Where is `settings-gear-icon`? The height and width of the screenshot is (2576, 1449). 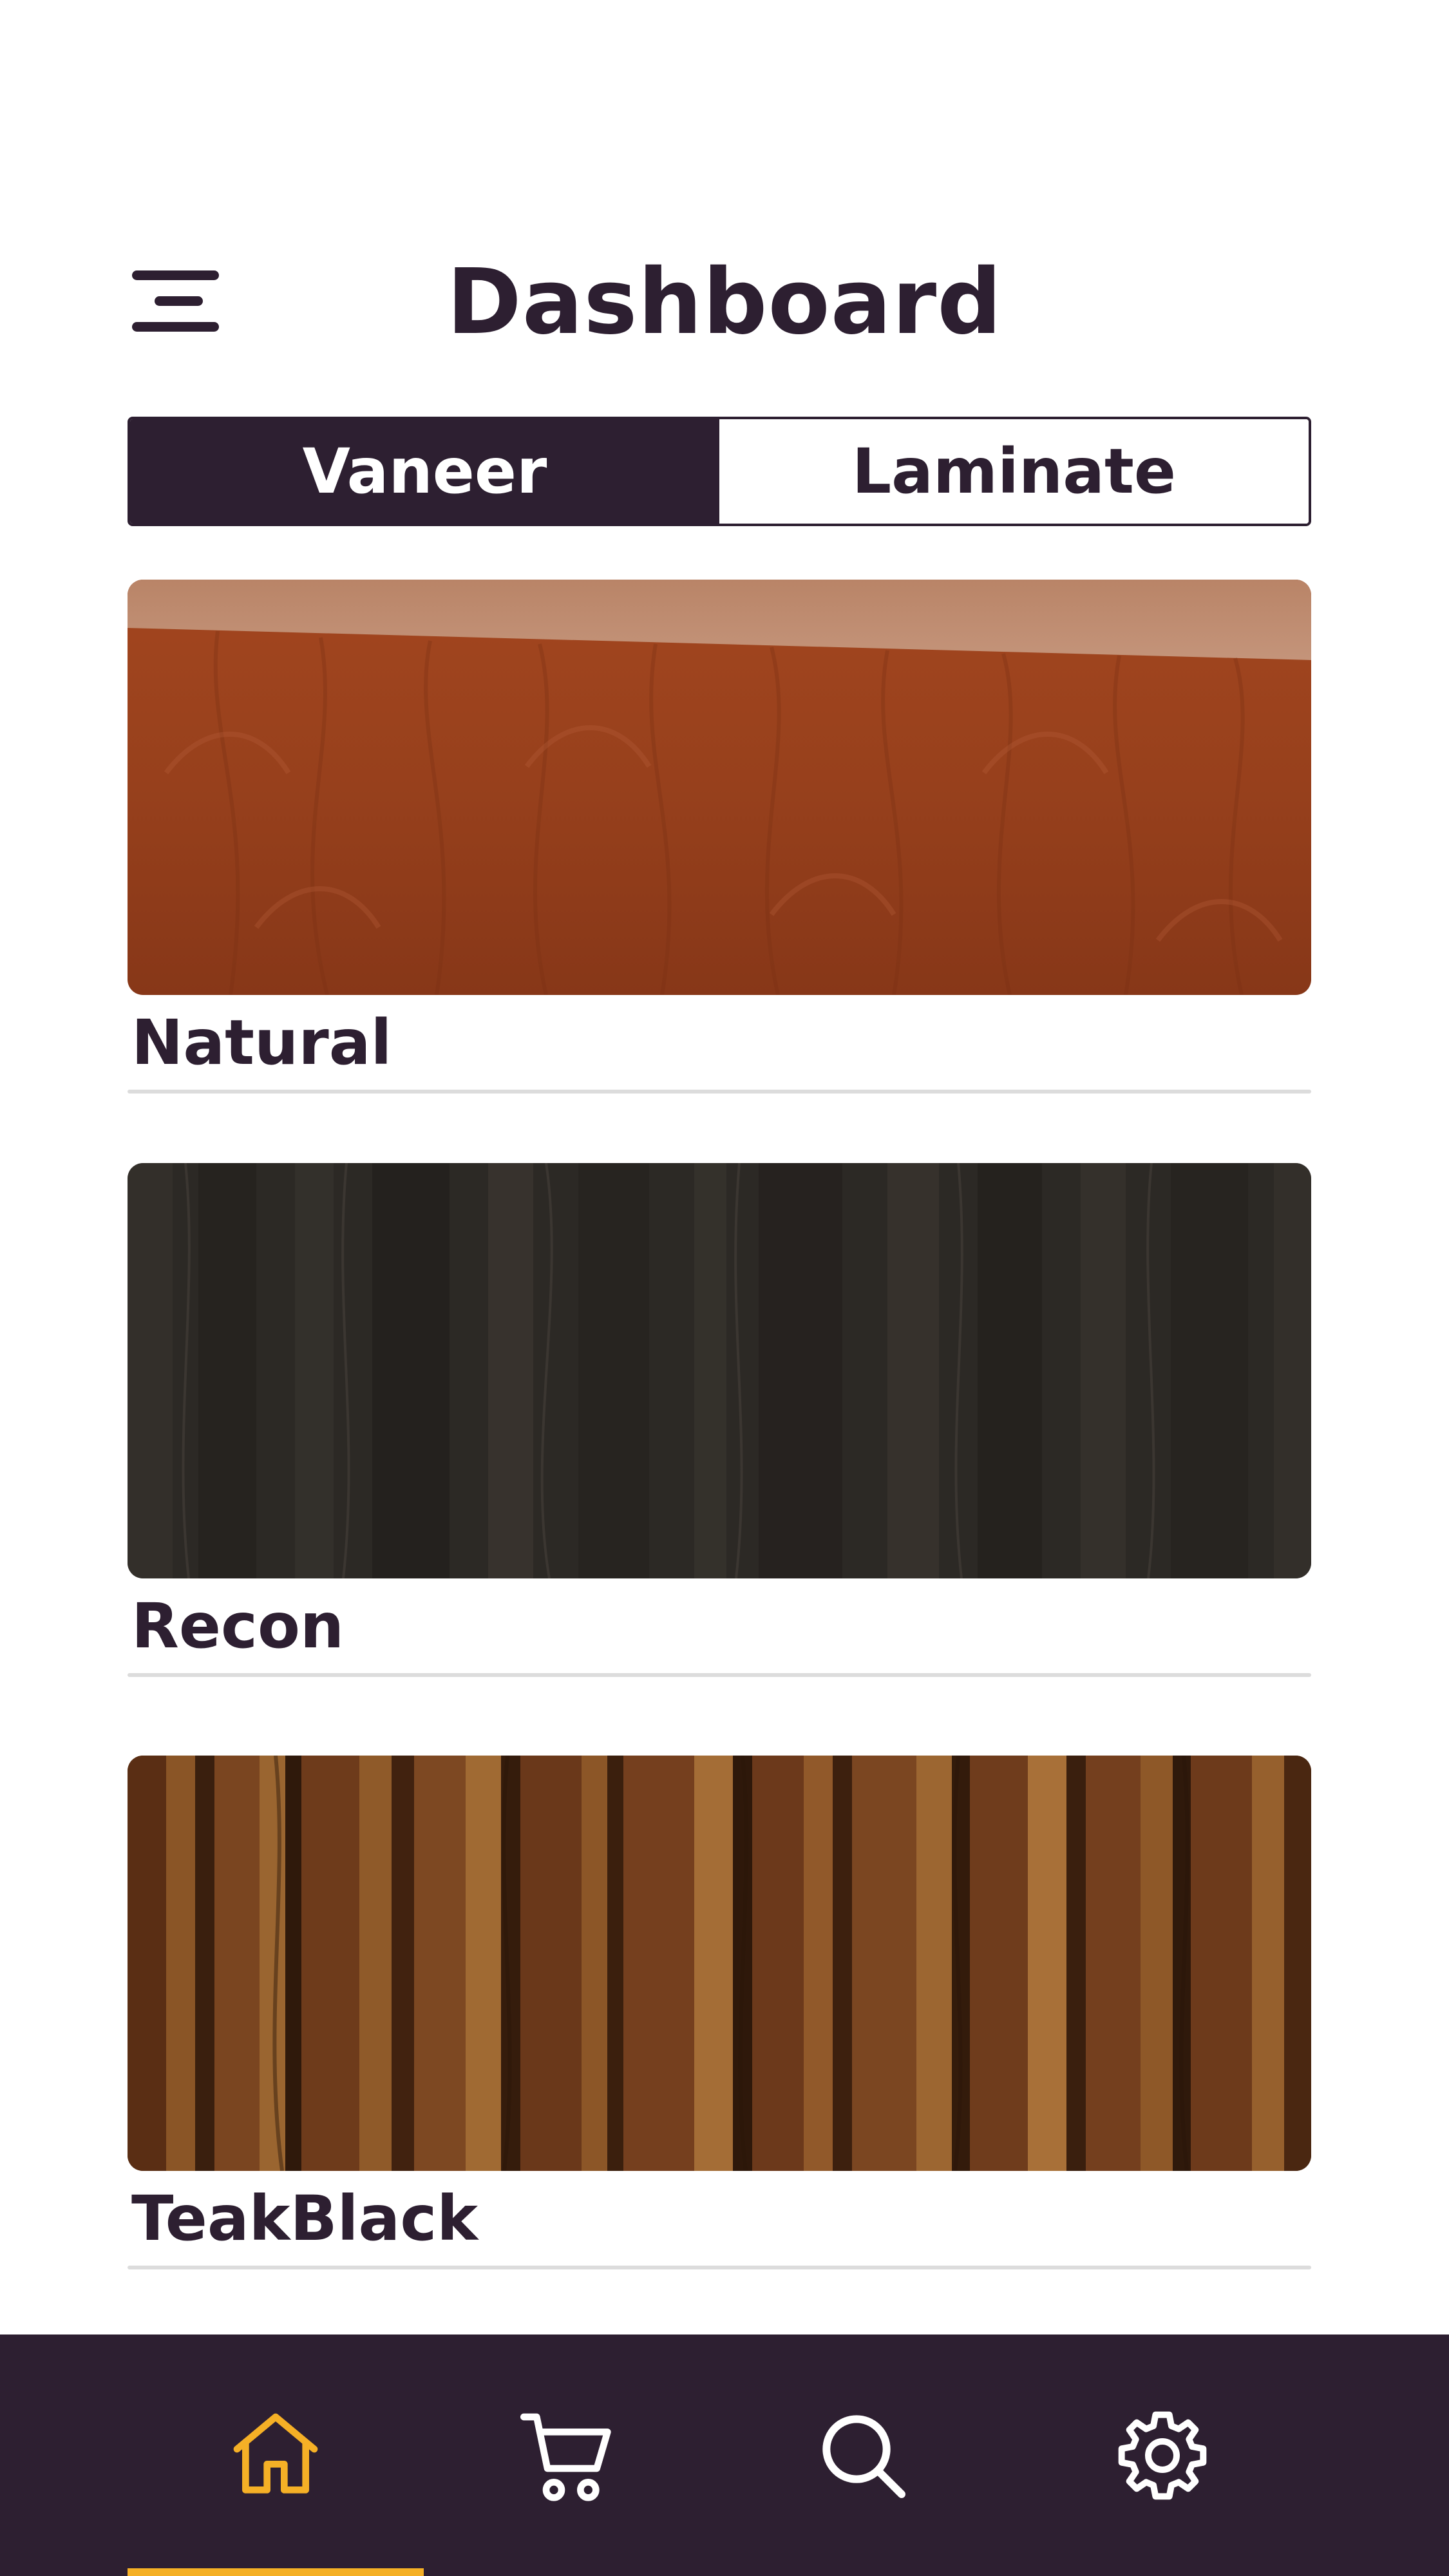
settings-gear-icon is located at coordinates (1162, 2455).